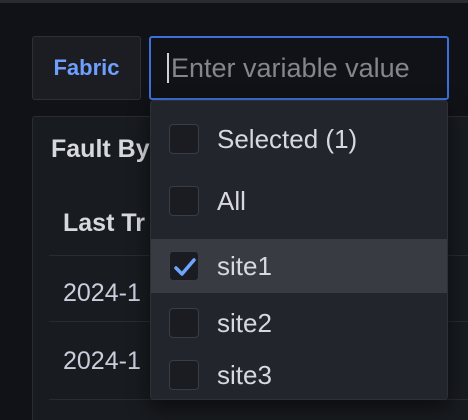  What do you see at coordinates (299, 201) in the screenshot?
I see `option-all: All` at bounding box center [299, 201].